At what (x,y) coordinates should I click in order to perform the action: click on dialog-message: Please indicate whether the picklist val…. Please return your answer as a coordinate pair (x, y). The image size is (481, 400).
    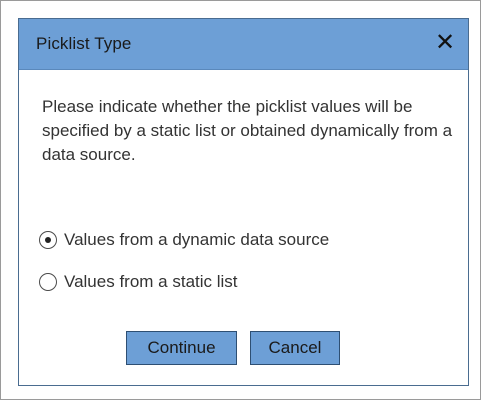
    Looking at the image, I should click on (247, 130).